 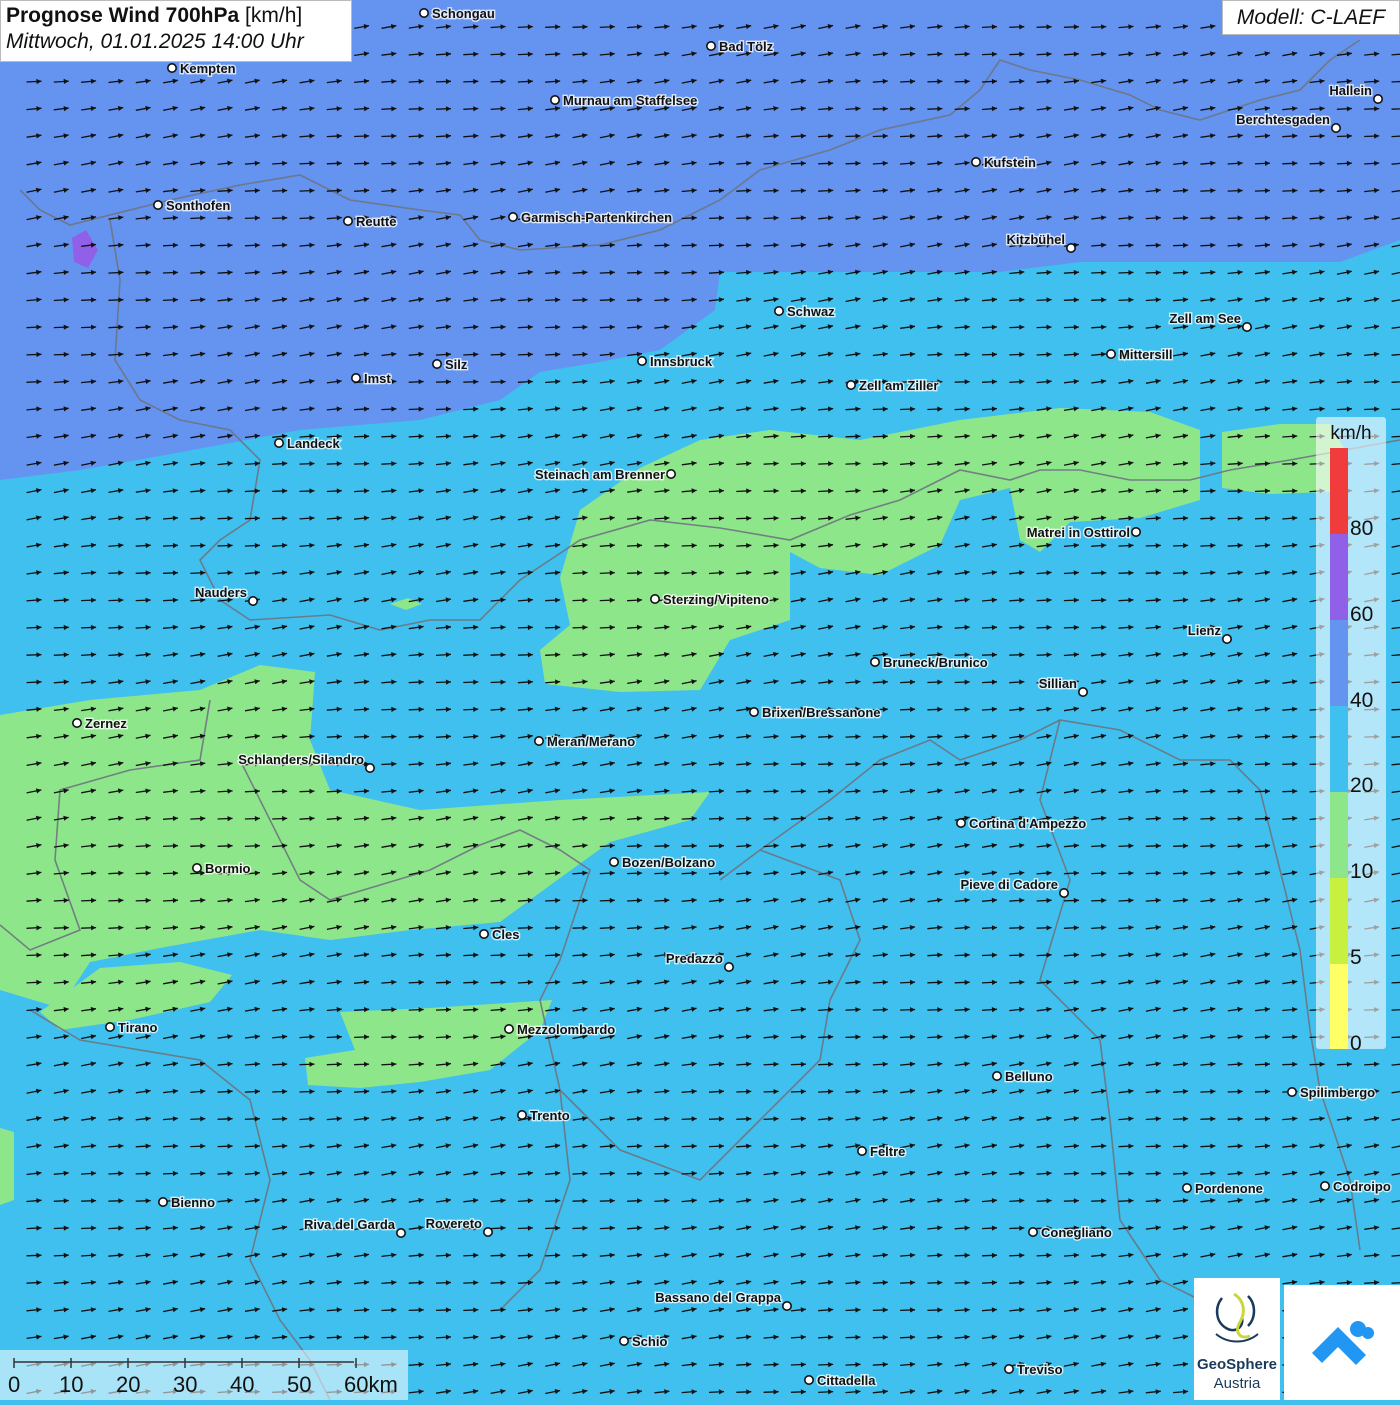 What do you see at coordinates (662, 862) in the screenshot?
I see `city-marker: Bozen/Bolzano` at bounding box center [662, 862].